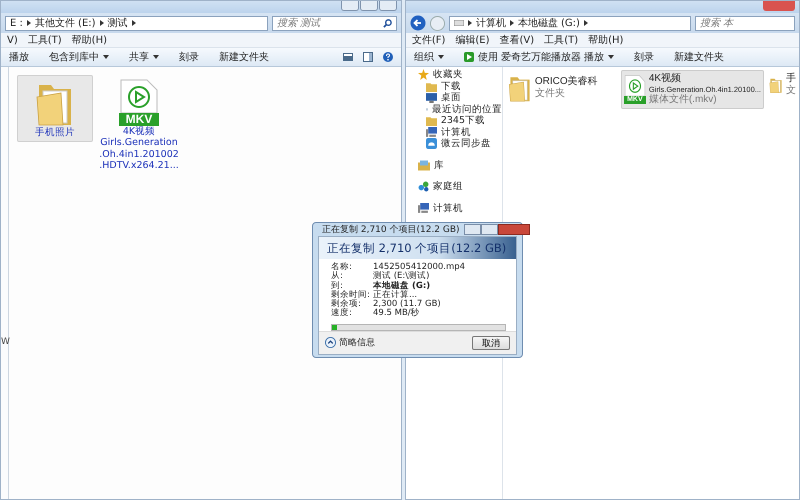 This screenshot has width=800, height=500. Describe the element at coordinates (402, 286) in the screenshot. I see `field-value: 本地磁盘 (G:)` at that location.